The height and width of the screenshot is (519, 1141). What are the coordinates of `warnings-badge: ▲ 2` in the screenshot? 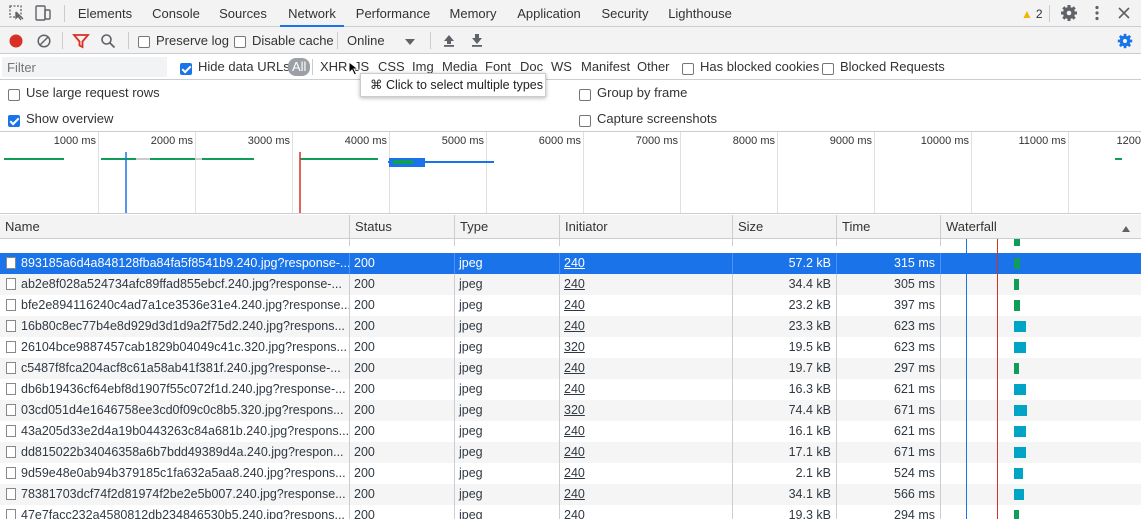 It's located at (1032, 14).